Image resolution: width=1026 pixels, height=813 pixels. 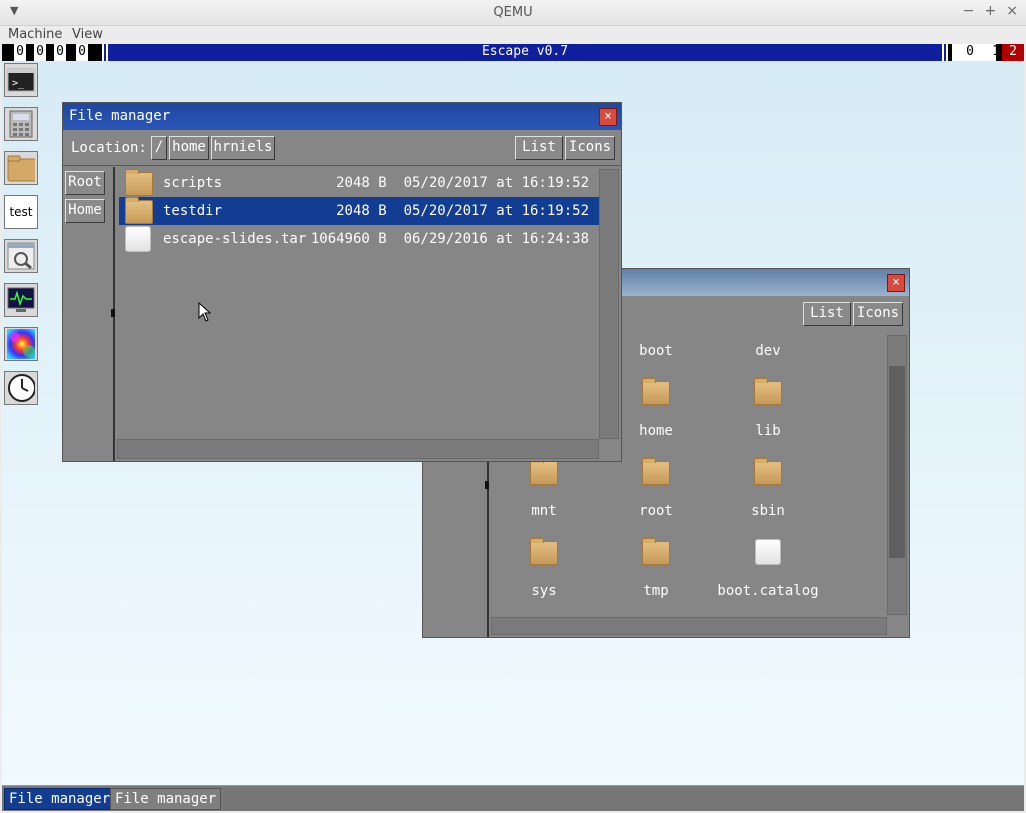 I want to click on system-monitor-icon, so click(x=21, y=300).